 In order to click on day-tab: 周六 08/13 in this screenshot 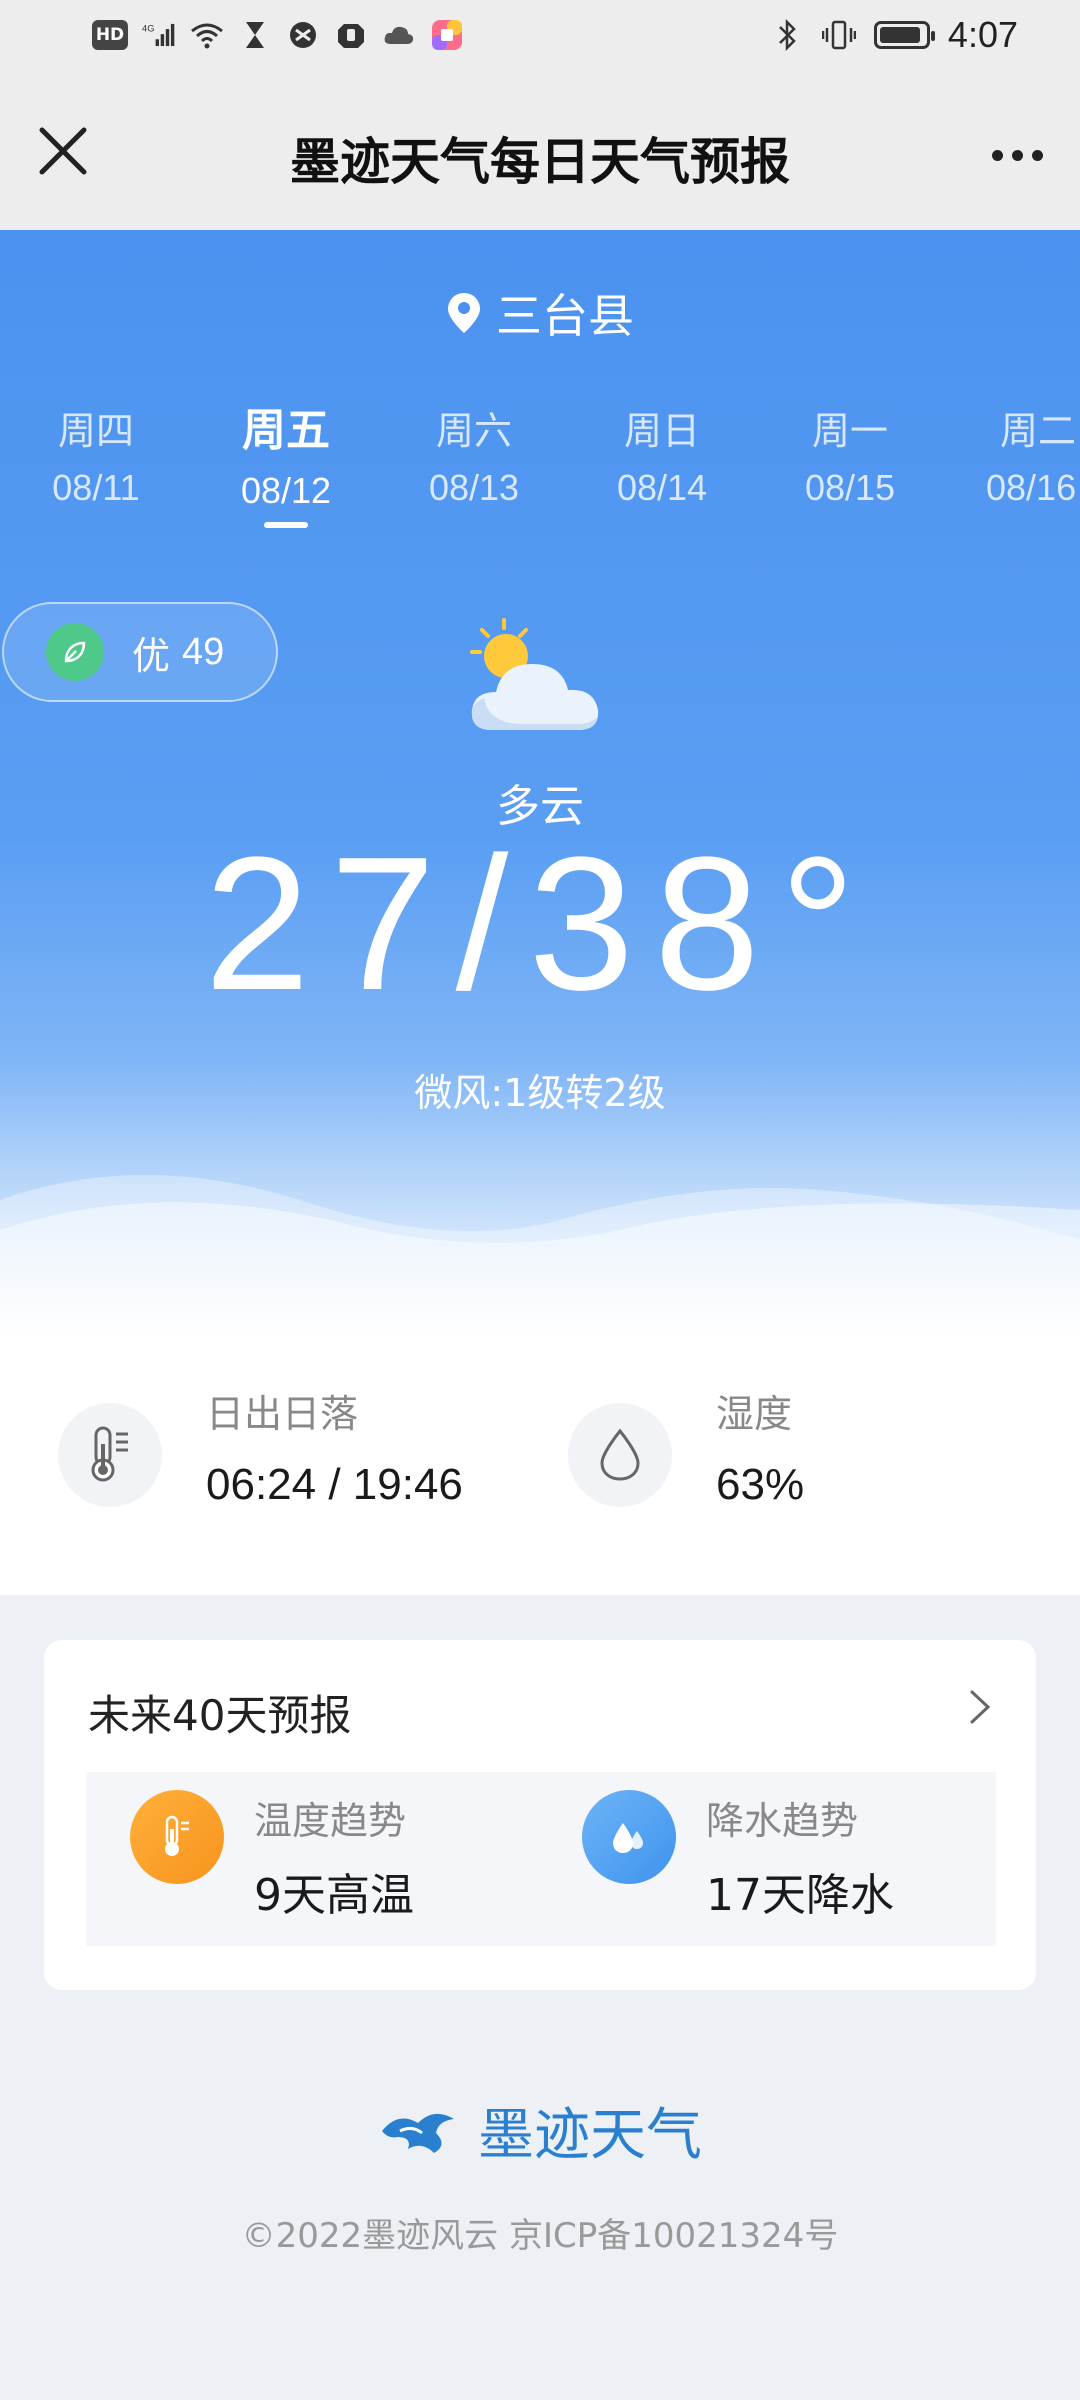, I will do `click(474, 454)`.